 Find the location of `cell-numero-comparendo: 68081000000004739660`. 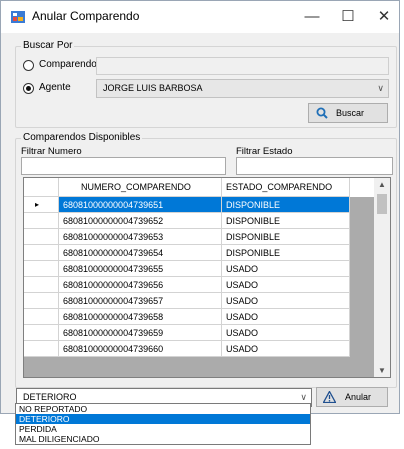

cell-numero-comparendo: 68081000000004739660 is located at coordinates (140, 349).